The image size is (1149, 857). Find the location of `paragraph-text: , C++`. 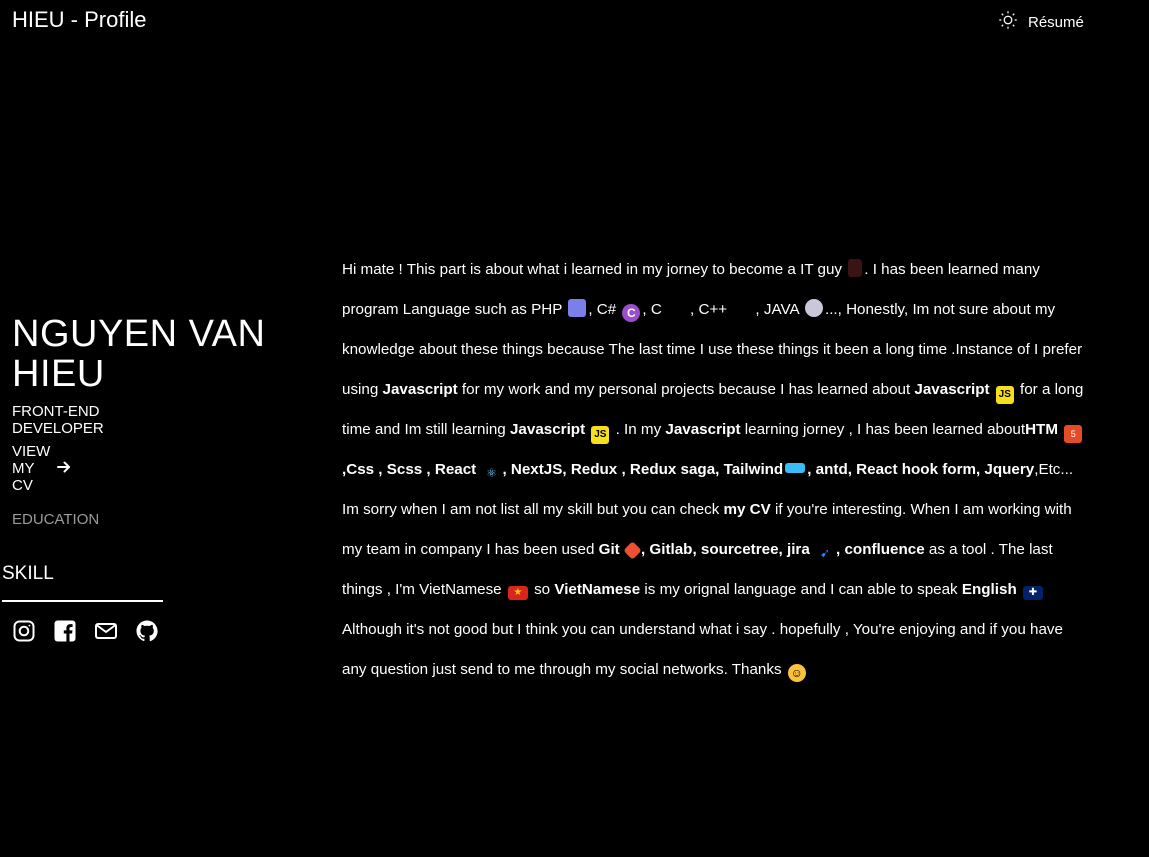

paragraph-text: , C++ is located at coordinates (711, 309).